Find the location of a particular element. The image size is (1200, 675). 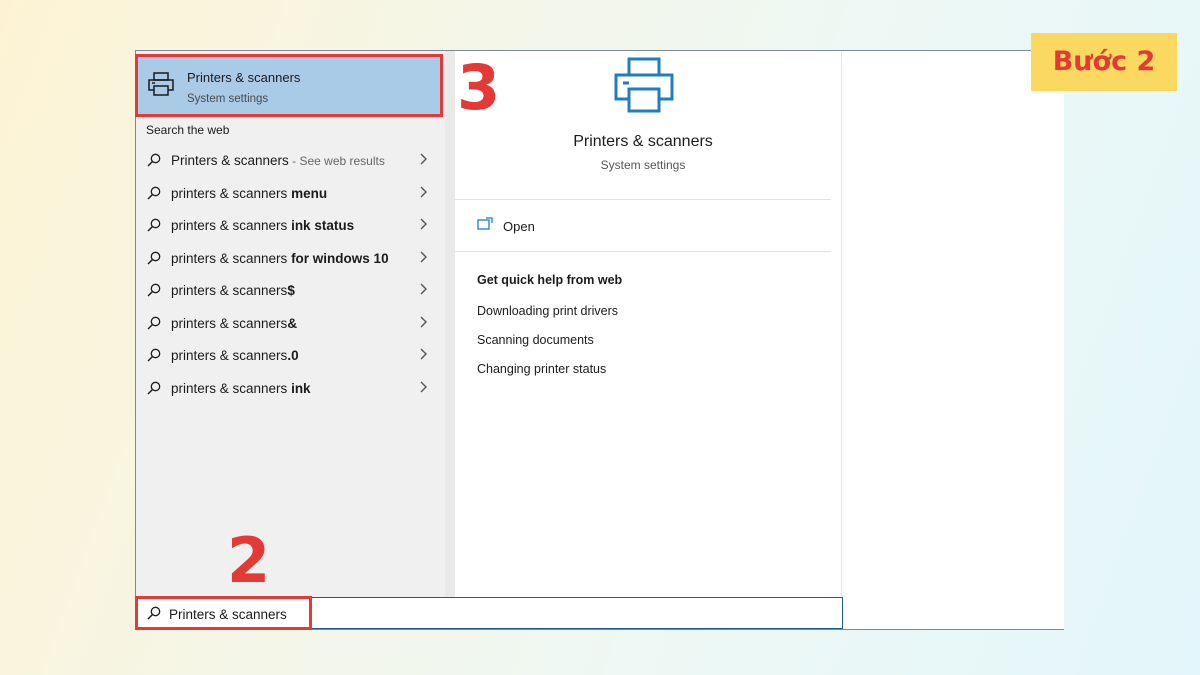

web-result-item: printers & scanners menu is located at coordinates (290, 195).